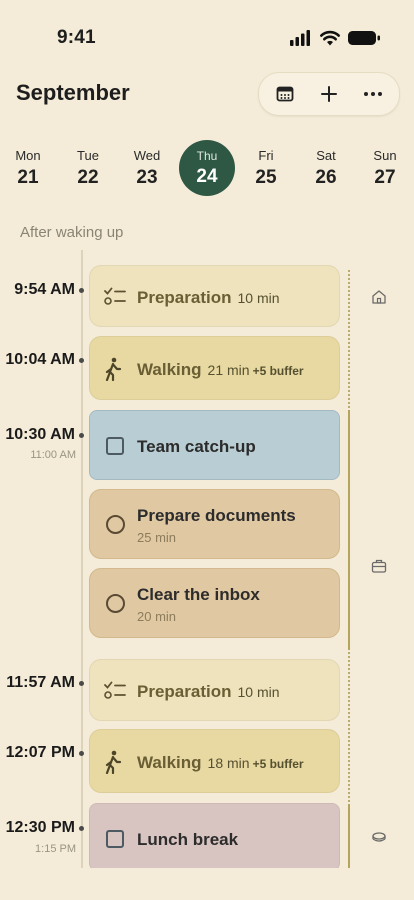  Describe the element at coordinates (326, 177) in the screenshot. I see `day-number: 26` at that location.